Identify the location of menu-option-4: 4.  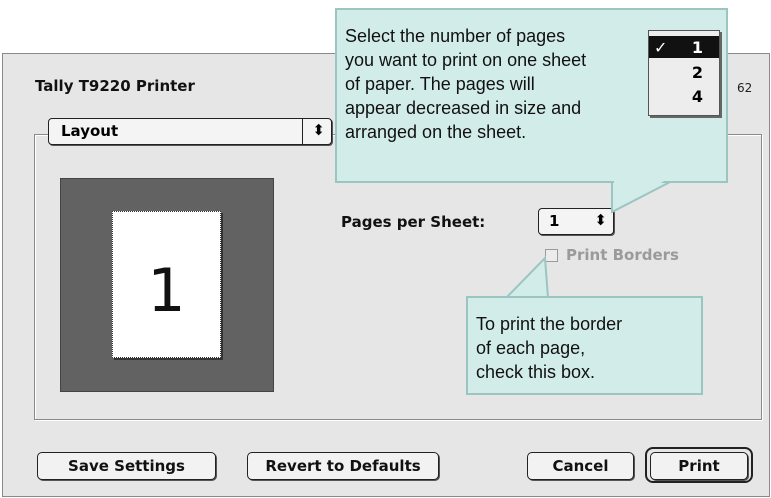
(684, 96).